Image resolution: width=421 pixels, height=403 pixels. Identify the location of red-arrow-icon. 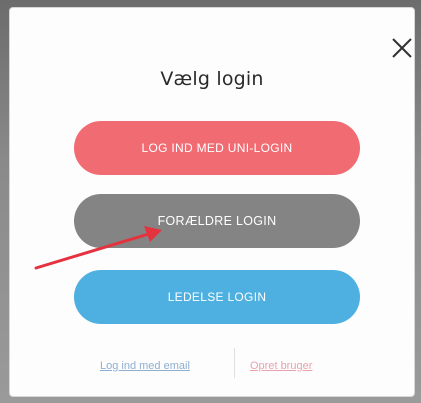
(98, 248).